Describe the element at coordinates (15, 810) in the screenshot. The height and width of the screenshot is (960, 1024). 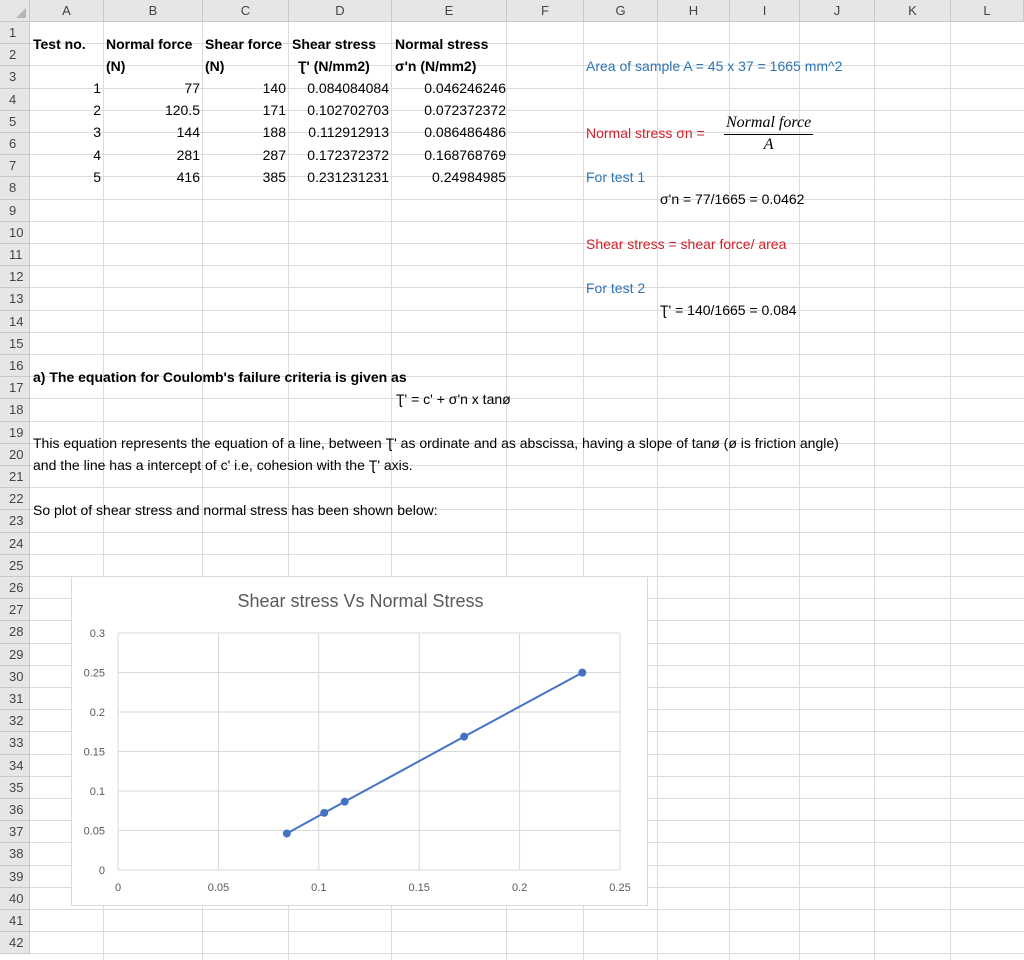
I see `row-header-36: 36` at that location.